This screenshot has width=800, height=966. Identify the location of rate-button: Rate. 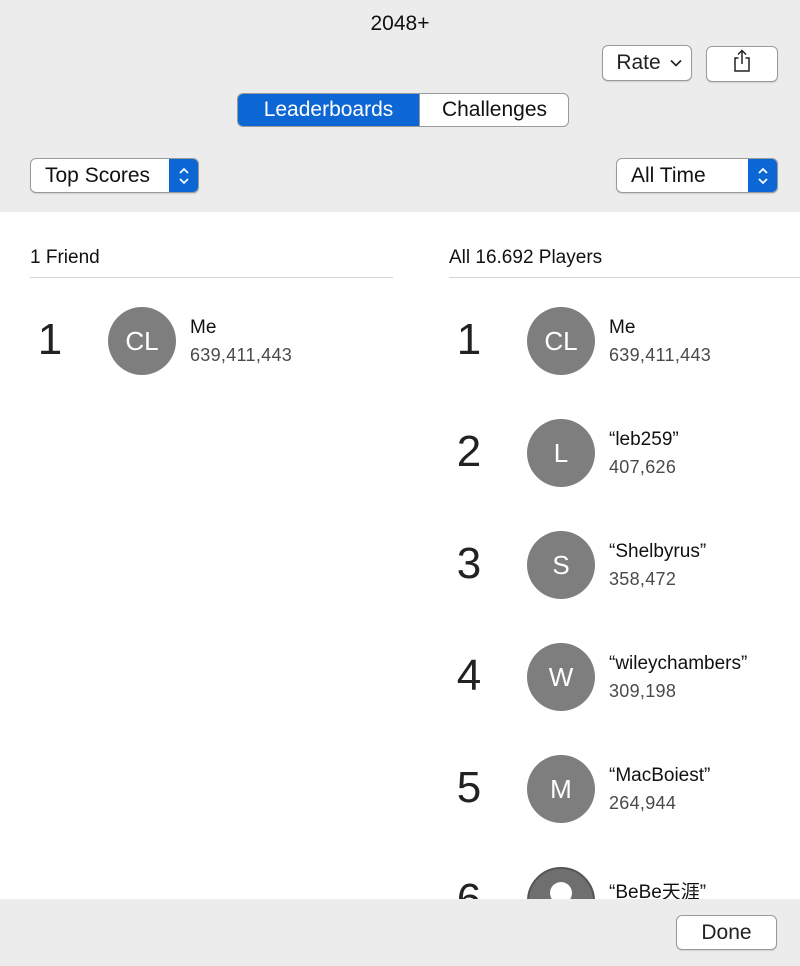
(647, 63).